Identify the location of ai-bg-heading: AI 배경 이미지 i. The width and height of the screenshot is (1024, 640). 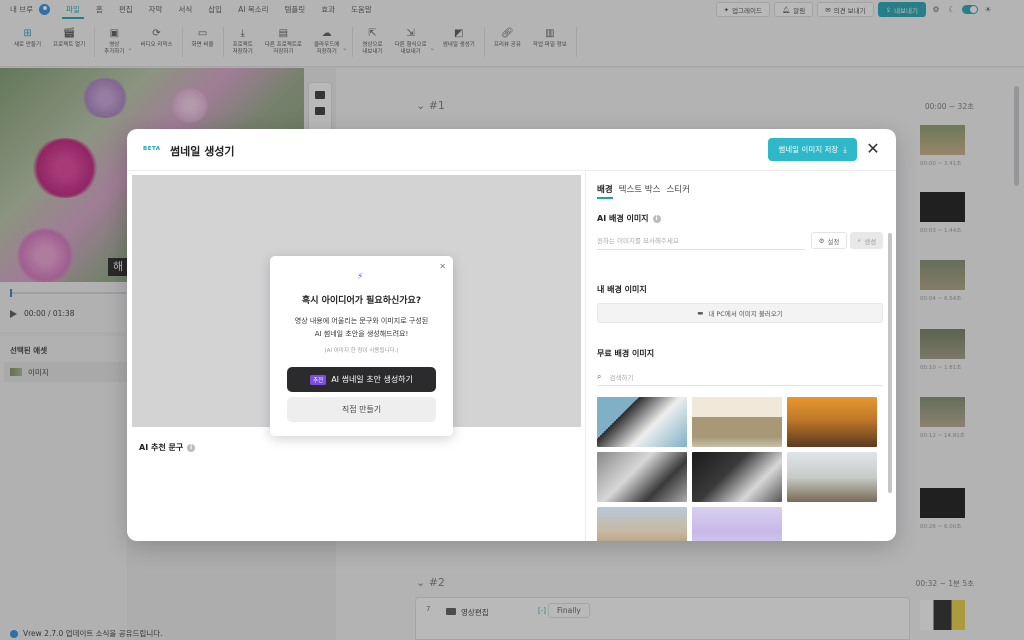
(629, 218).